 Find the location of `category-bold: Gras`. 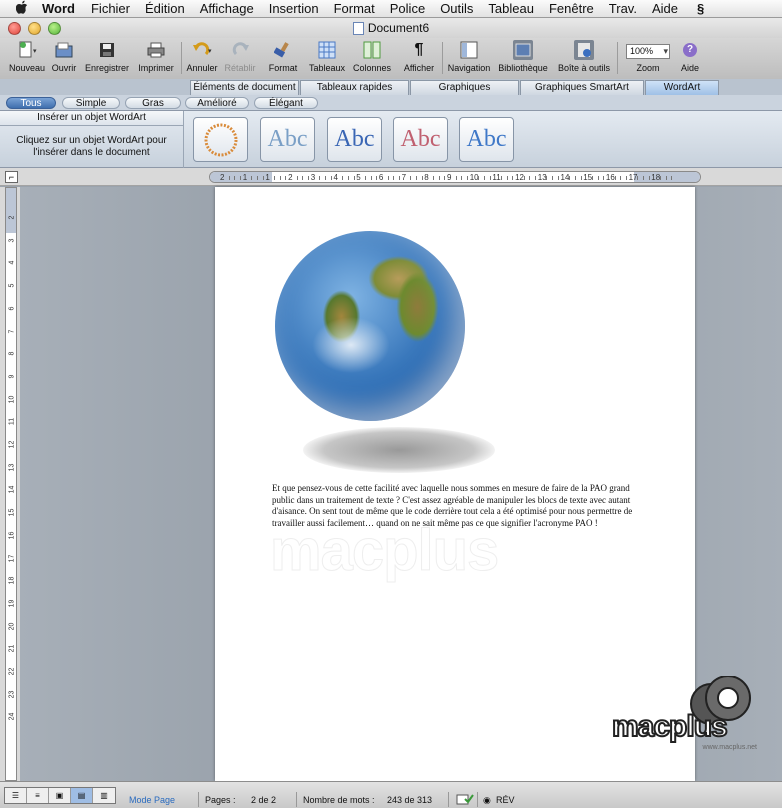

category-bold: Gras is located at coordinates (153, 103).